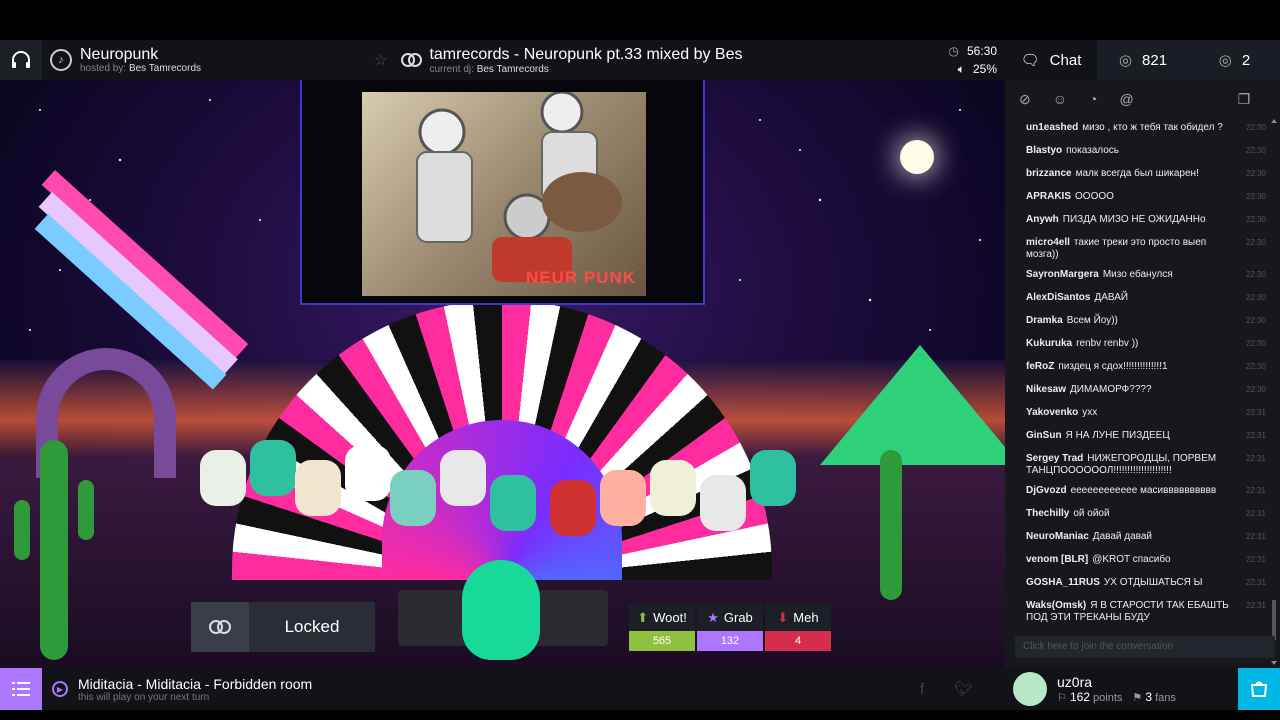  I want to click on woot-count: 565, so click(662, 641).